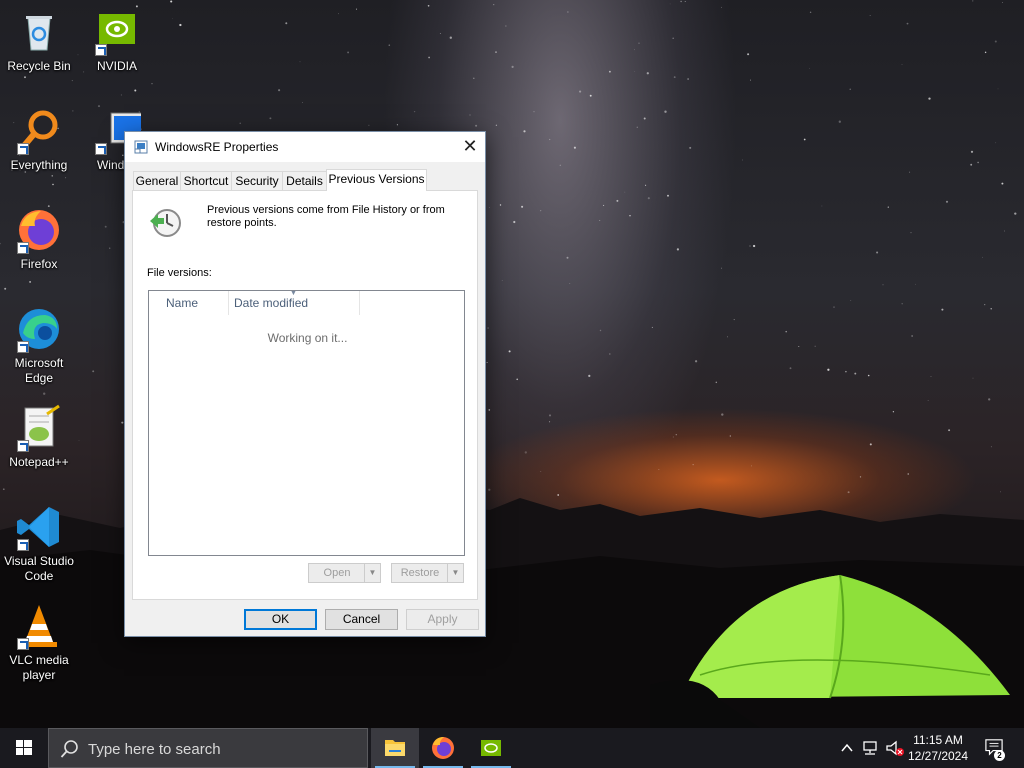 The width and height of the screenshot is (1024, 768). What do you see at coordinates (361, 619) in the screenshot?
I see `cancel-button: Cancel` at bounding box center [361, 619].